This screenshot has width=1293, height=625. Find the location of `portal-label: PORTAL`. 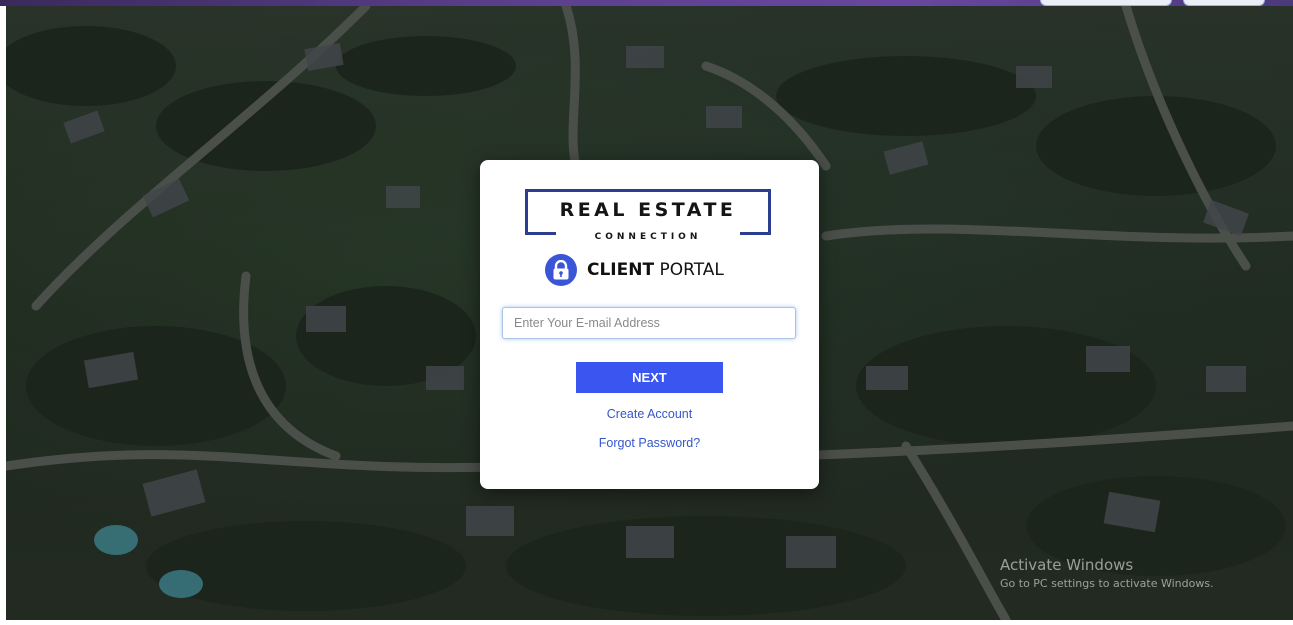

portal-label: PORTAL is located at coordinates (689, 270).